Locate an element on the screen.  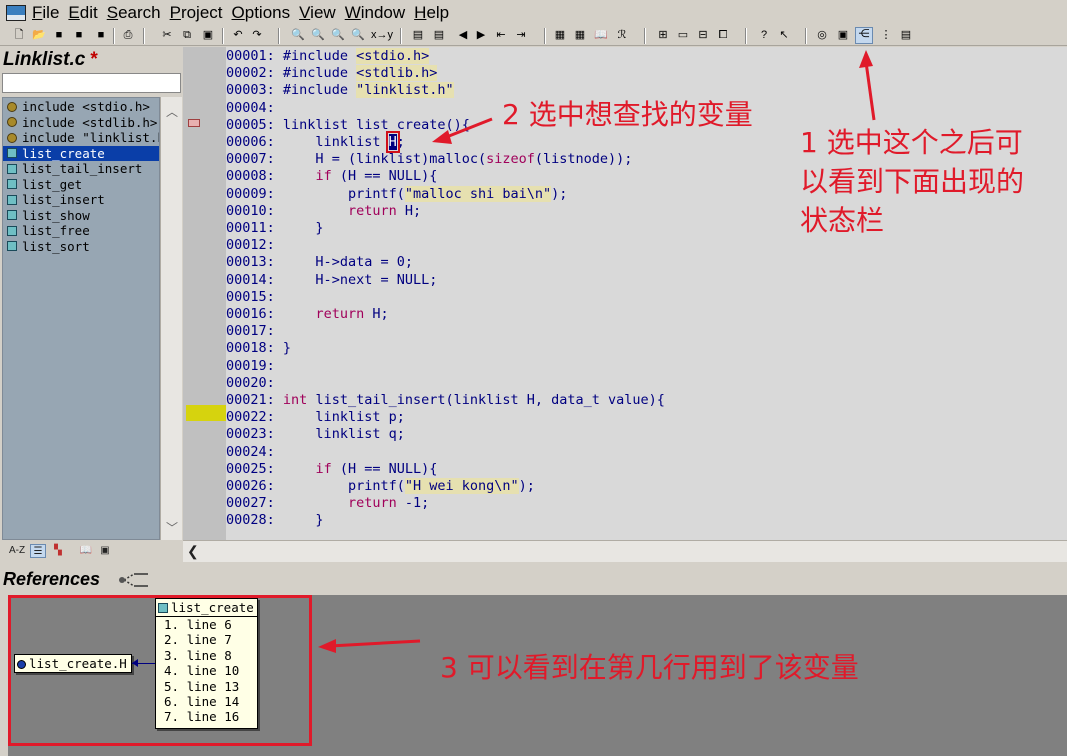
code-line: 00008: if (H == NULL){ is located at coordinates (331, 176).